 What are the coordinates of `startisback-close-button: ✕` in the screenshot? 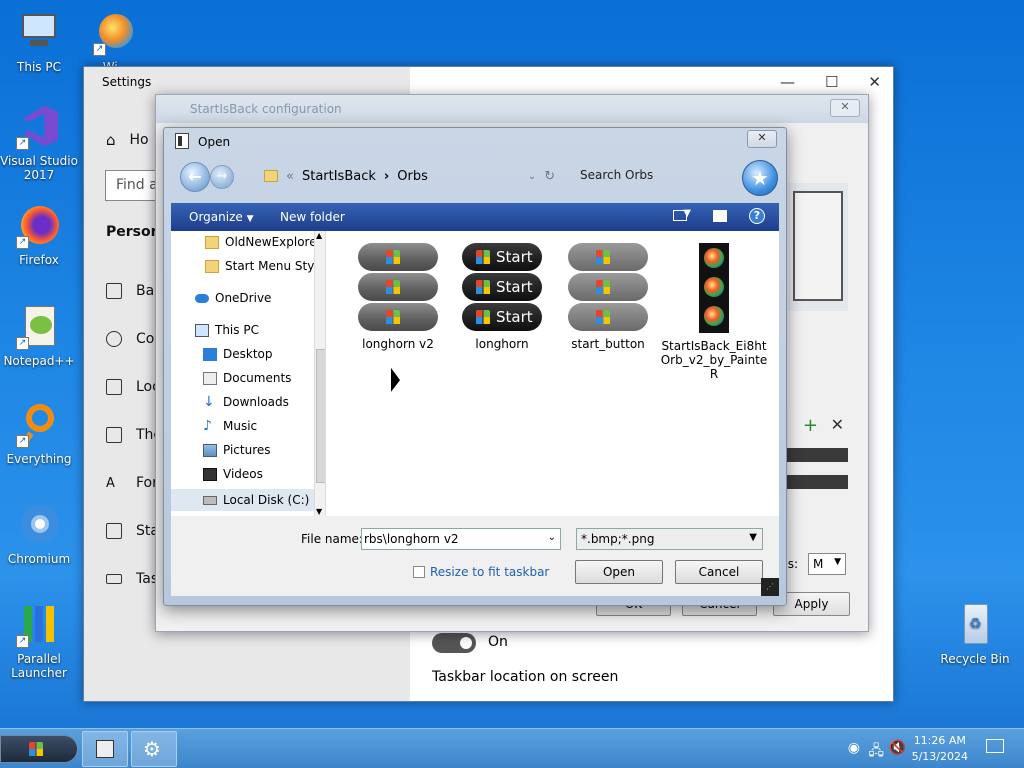 It's located at (845, 108).